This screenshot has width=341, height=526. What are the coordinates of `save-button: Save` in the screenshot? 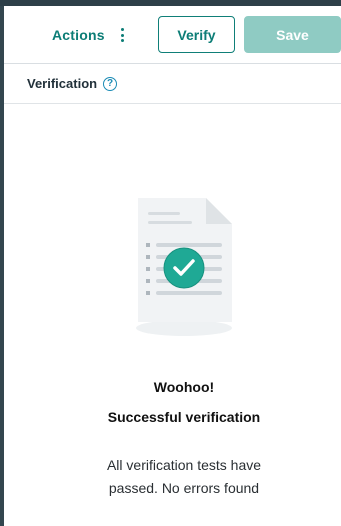 It's located at (292, 34).